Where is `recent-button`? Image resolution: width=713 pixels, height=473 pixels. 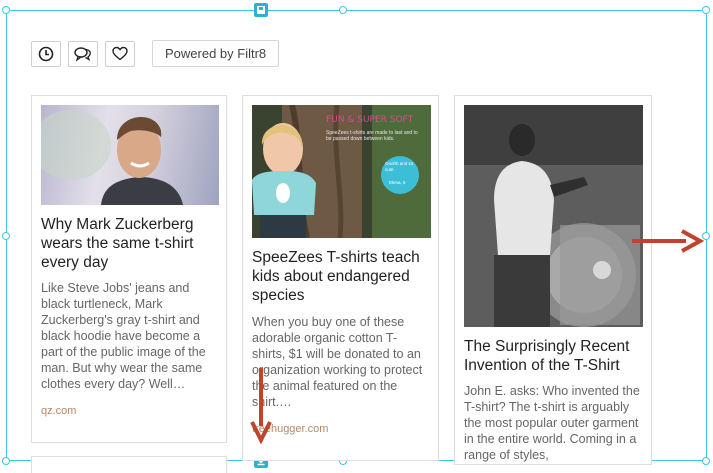 recent-button is located at coordinates (46, 53).